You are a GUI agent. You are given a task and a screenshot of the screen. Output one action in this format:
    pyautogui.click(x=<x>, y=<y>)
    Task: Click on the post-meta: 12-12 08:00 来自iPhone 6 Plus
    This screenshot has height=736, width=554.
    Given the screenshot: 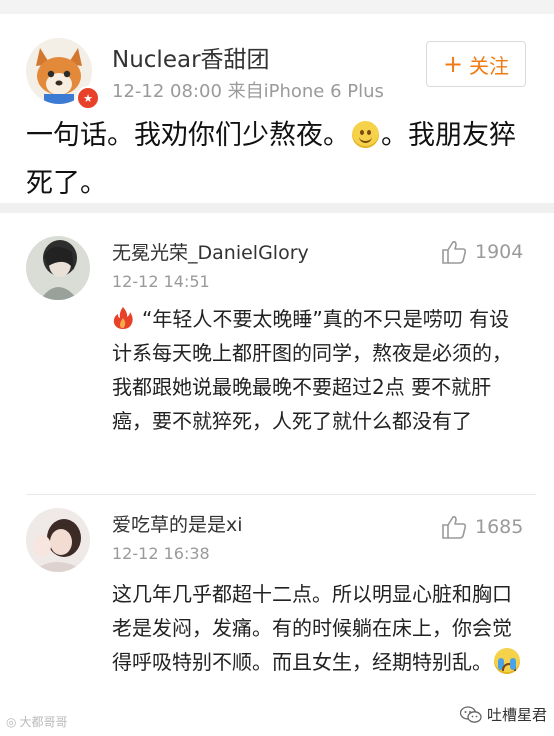 What is the action you would take?
    pyautogui.click(x=248, y=91)
    